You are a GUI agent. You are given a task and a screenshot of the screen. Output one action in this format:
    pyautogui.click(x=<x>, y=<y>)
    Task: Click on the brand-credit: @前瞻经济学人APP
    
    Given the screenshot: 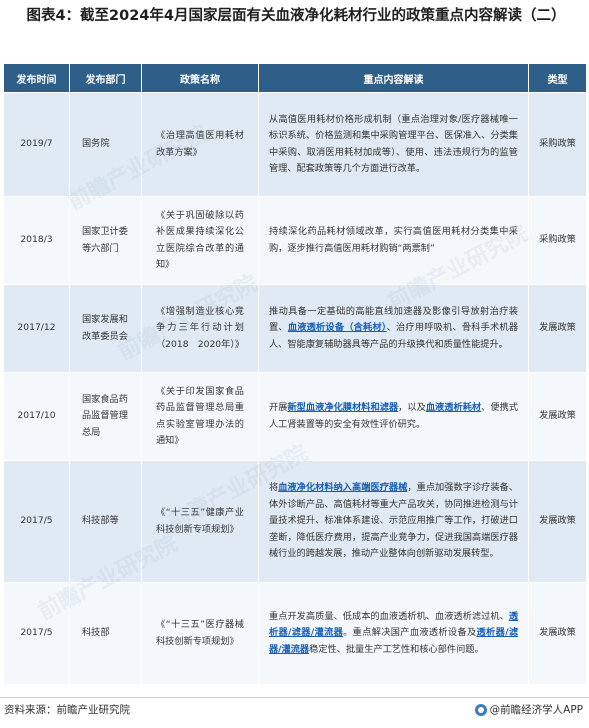 What is the action you would take?
    pyautogui.click(x=528, y=709)
    